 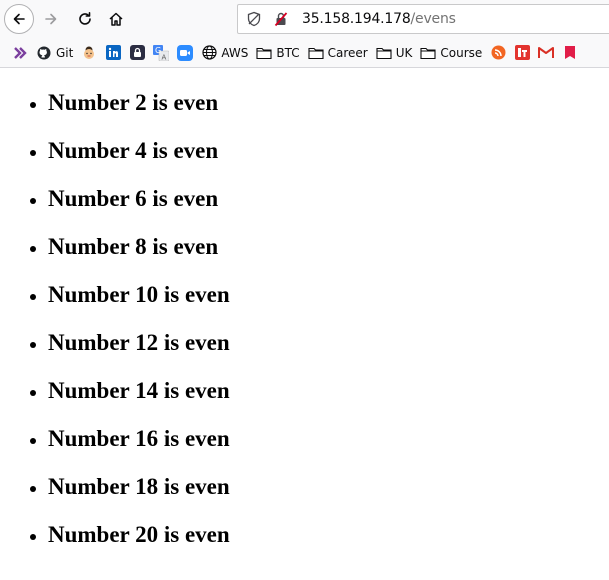 I want to click on home-icon, so click(x=116, y=19).